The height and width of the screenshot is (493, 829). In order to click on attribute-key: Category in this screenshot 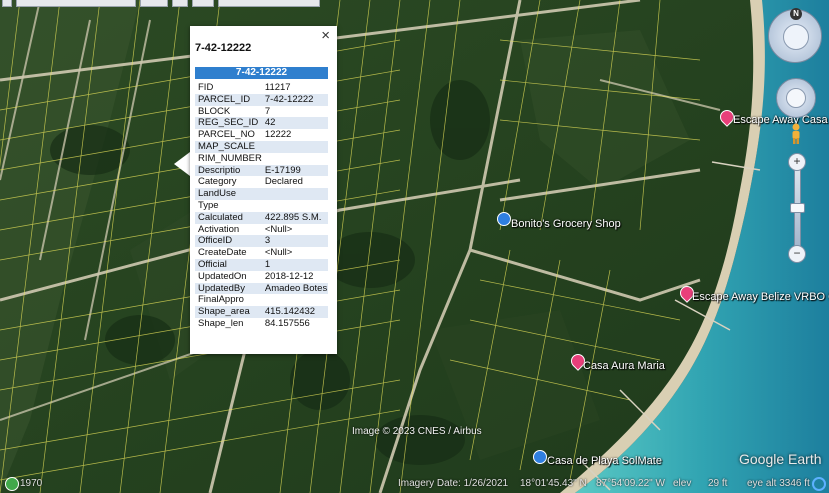, I will do `click(217, 182)`.